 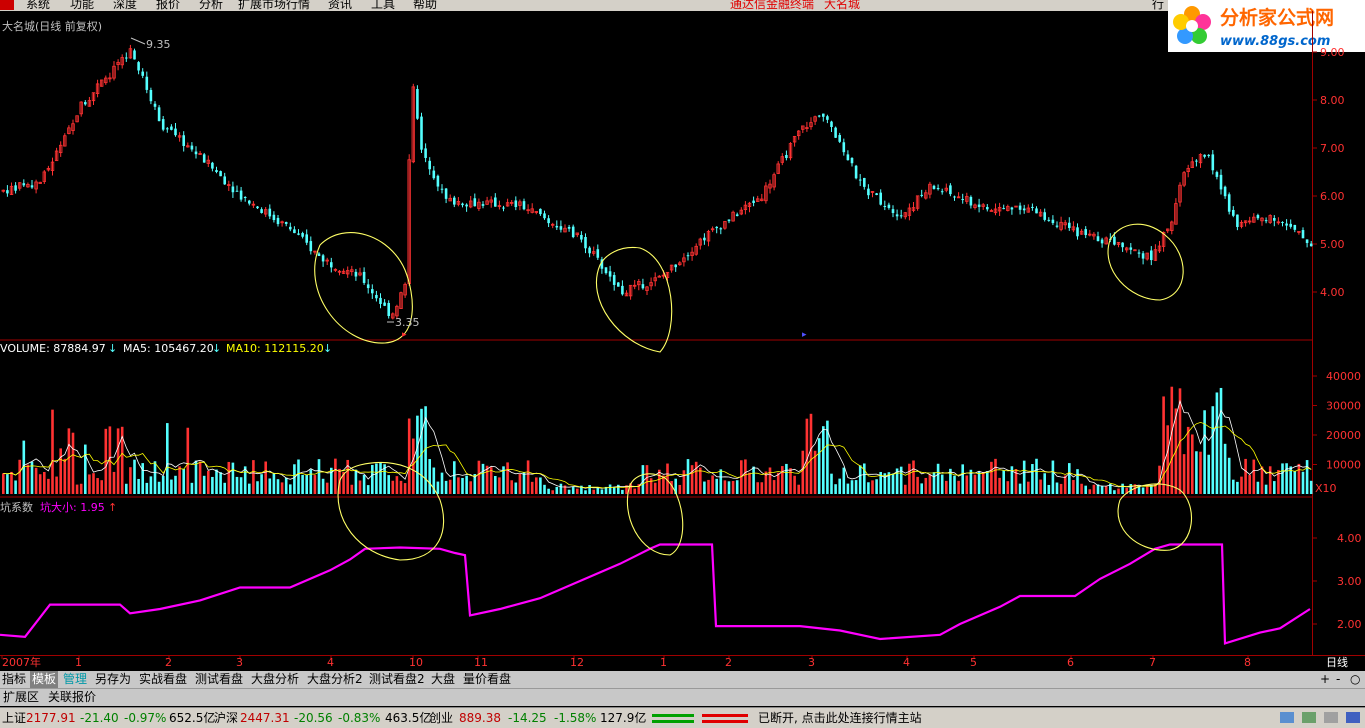 What do you see at coordinates (163, 679) in the screenshot?
I see `tab-live-watch: 实战看盘` at bounding box center [163, 679].